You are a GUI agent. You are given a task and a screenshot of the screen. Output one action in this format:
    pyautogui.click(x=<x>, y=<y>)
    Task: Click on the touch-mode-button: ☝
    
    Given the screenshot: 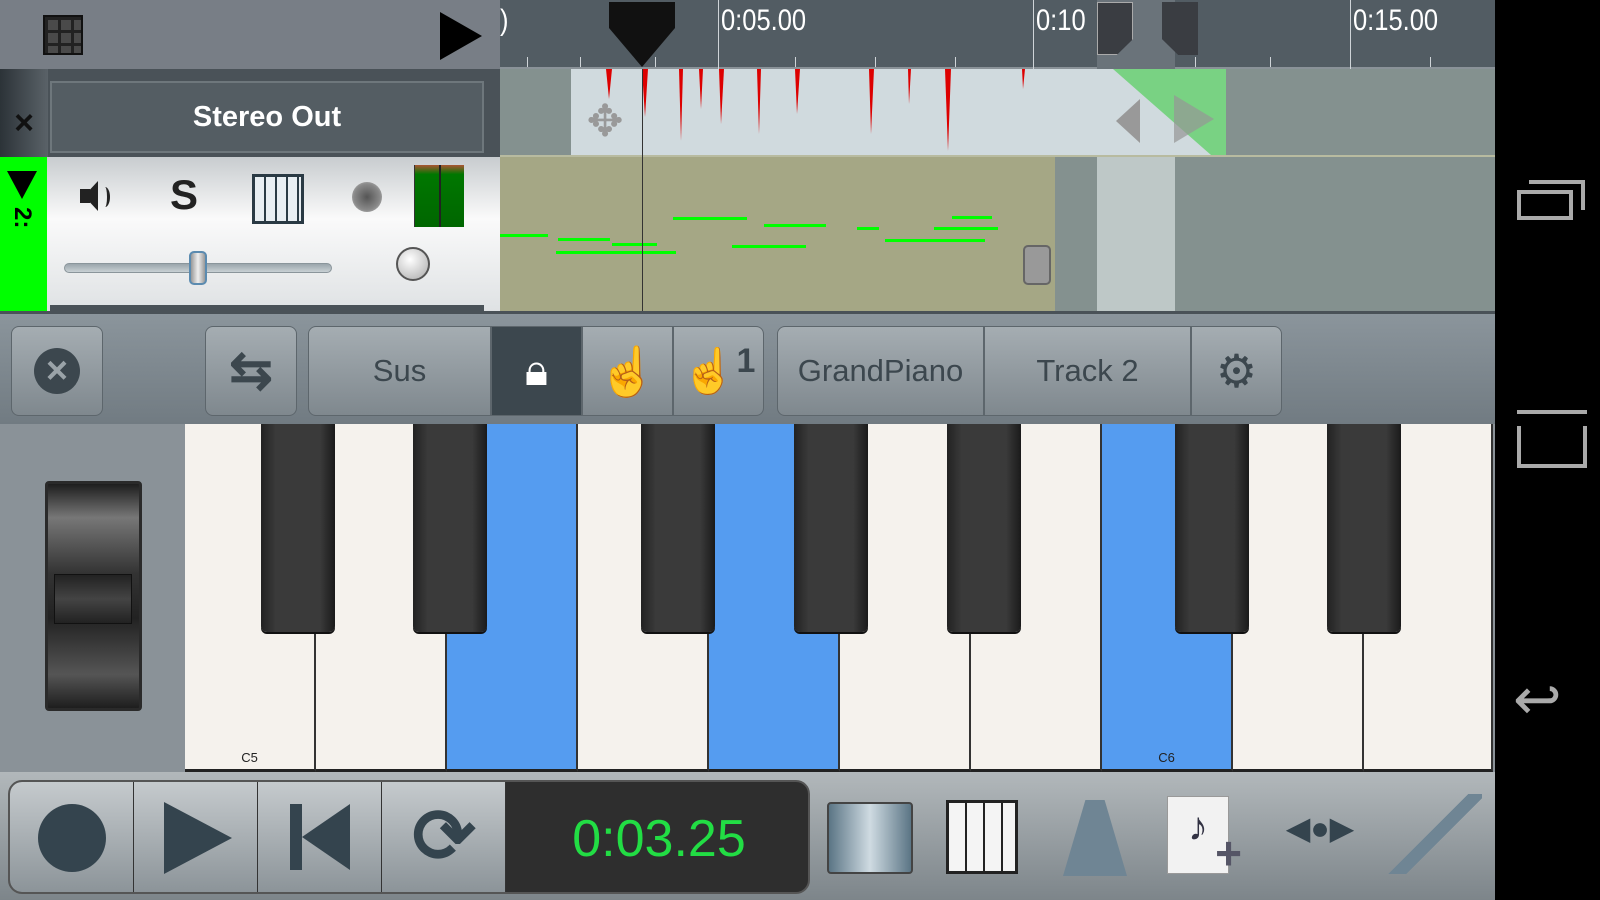 What is the action you would take?
    pyautogui.click(x=627, y=371)
    